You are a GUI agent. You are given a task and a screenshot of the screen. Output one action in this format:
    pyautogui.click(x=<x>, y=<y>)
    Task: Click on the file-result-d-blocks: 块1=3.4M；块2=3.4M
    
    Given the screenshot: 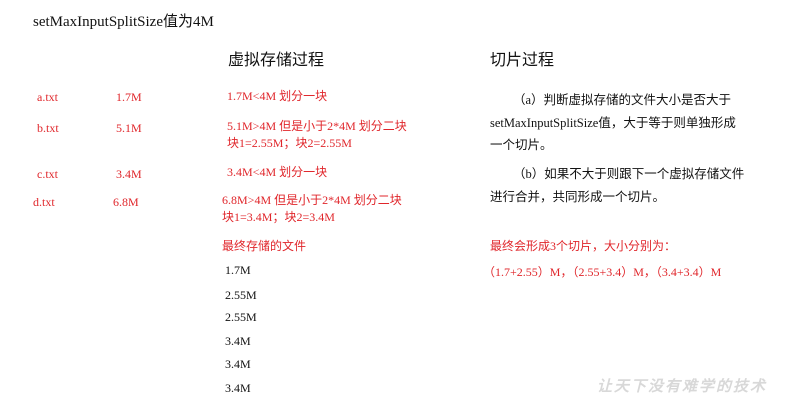 What is the action you would take?
    pyautogui.click(x=278, y=217)
    